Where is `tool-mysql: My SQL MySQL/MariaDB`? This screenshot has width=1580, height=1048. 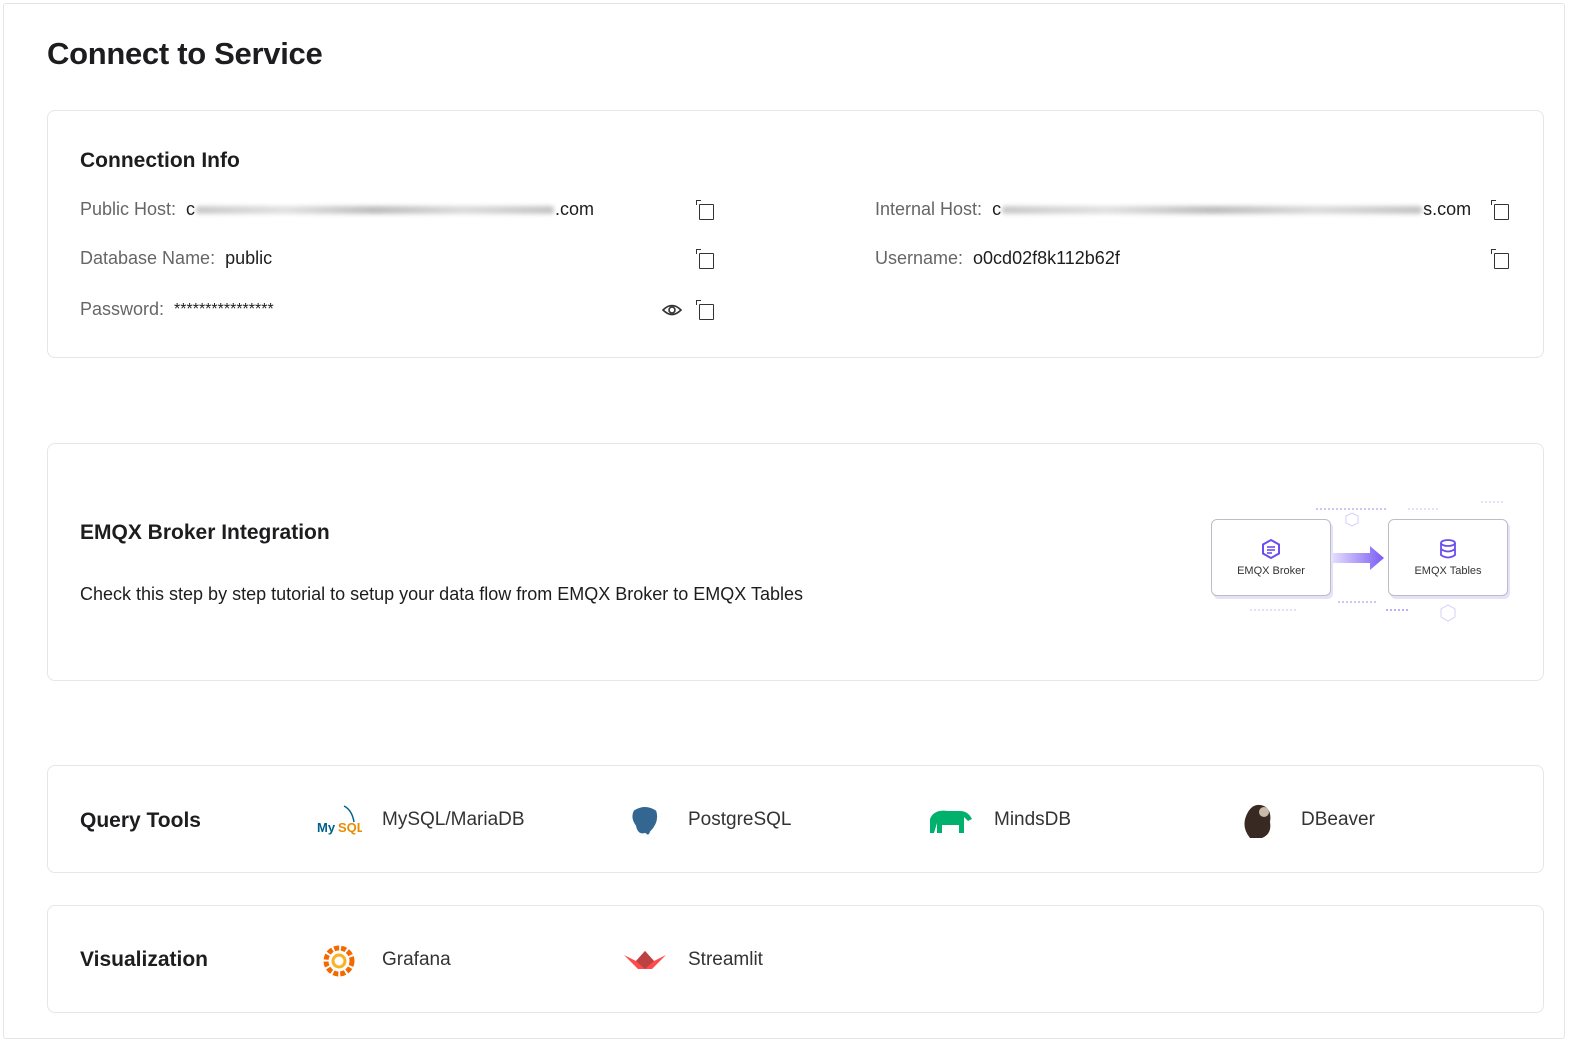 tool-mysql: My SQL MySQL/MariaDB is located at coordinates (420, 820).